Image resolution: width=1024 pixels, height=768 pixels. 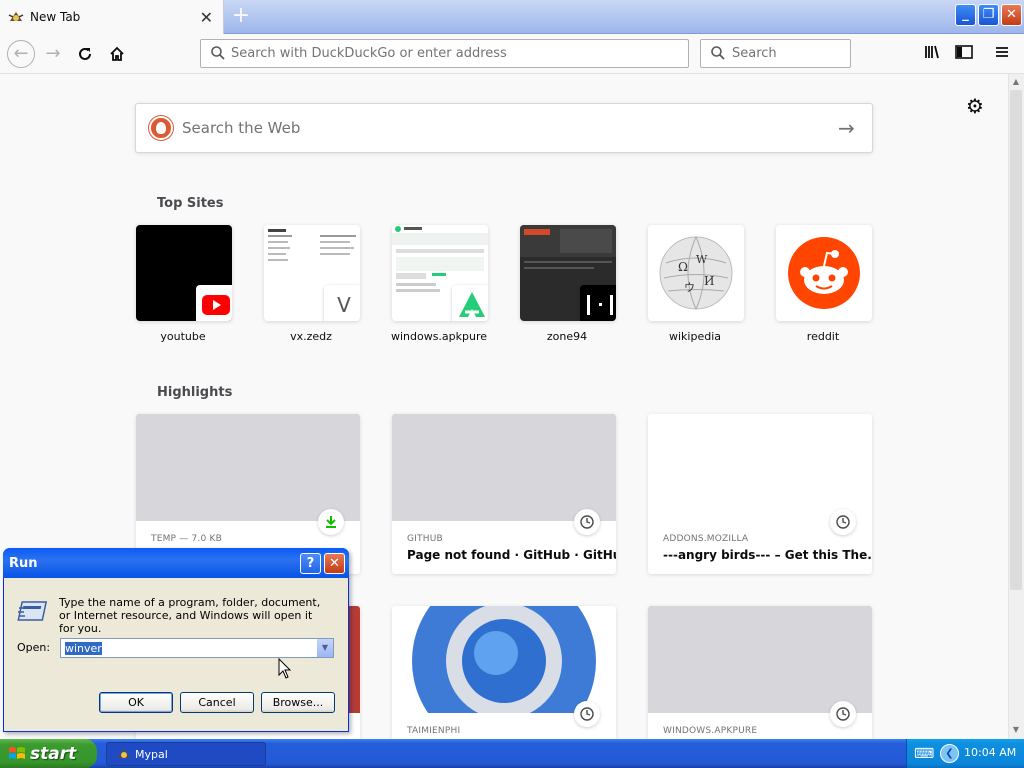 I want to click on help-button: ?, so click(x=310, y=563).